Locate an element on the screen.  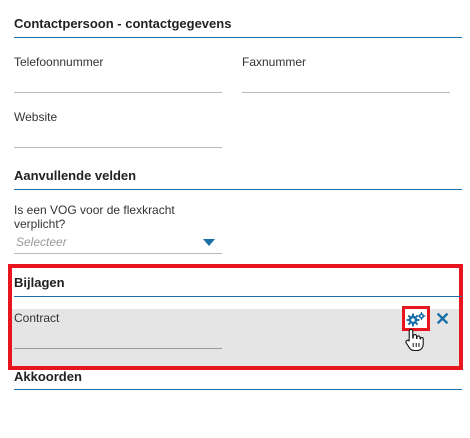
fax-underline is located at coordinates (346, 92).